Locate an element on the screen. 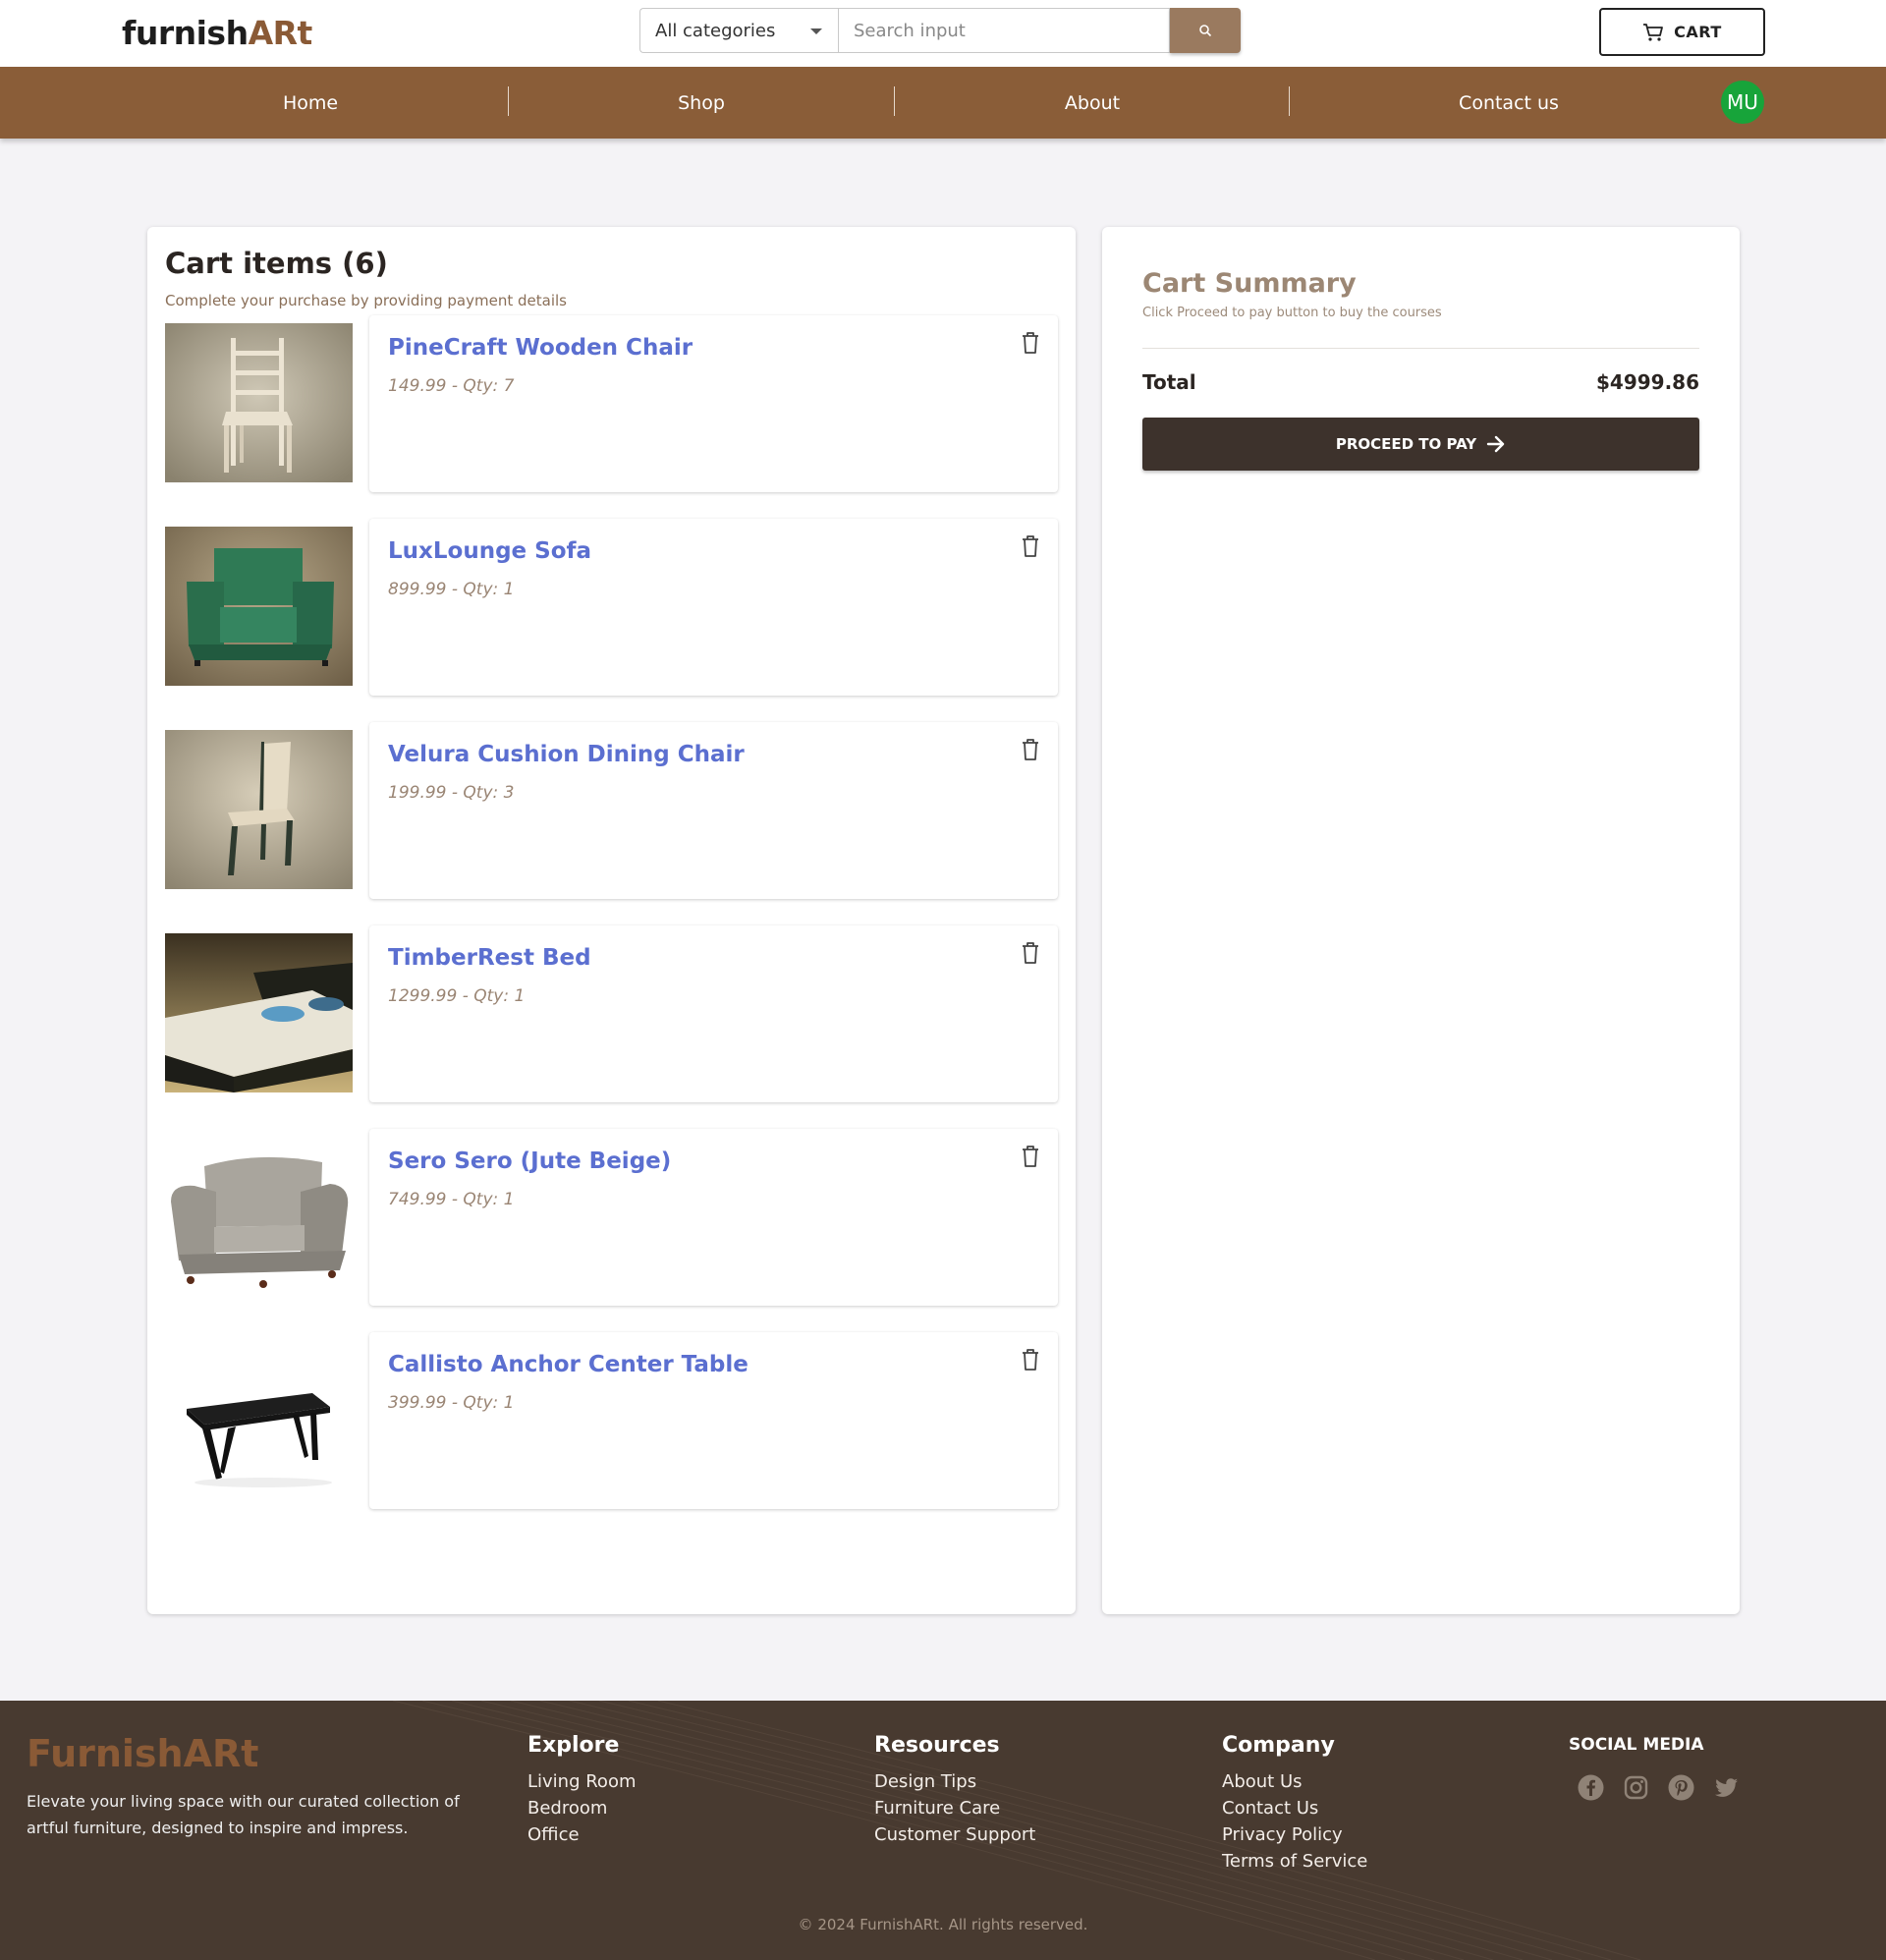  footer-column-title: Company is located at coordinates (1278, 1745).